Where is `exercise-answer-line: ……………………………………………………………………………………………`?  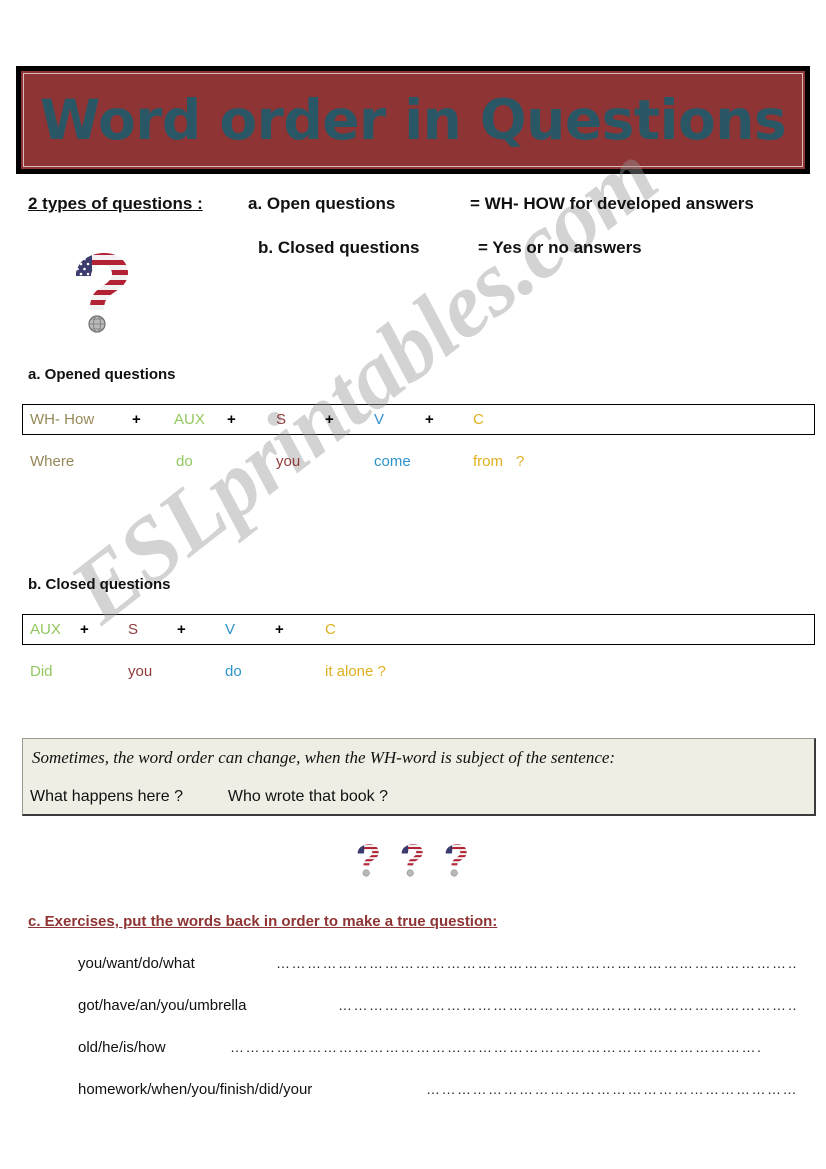 exercise-answer-line: …………………………………………………………………………………………… is located at coordinates (536, 963).